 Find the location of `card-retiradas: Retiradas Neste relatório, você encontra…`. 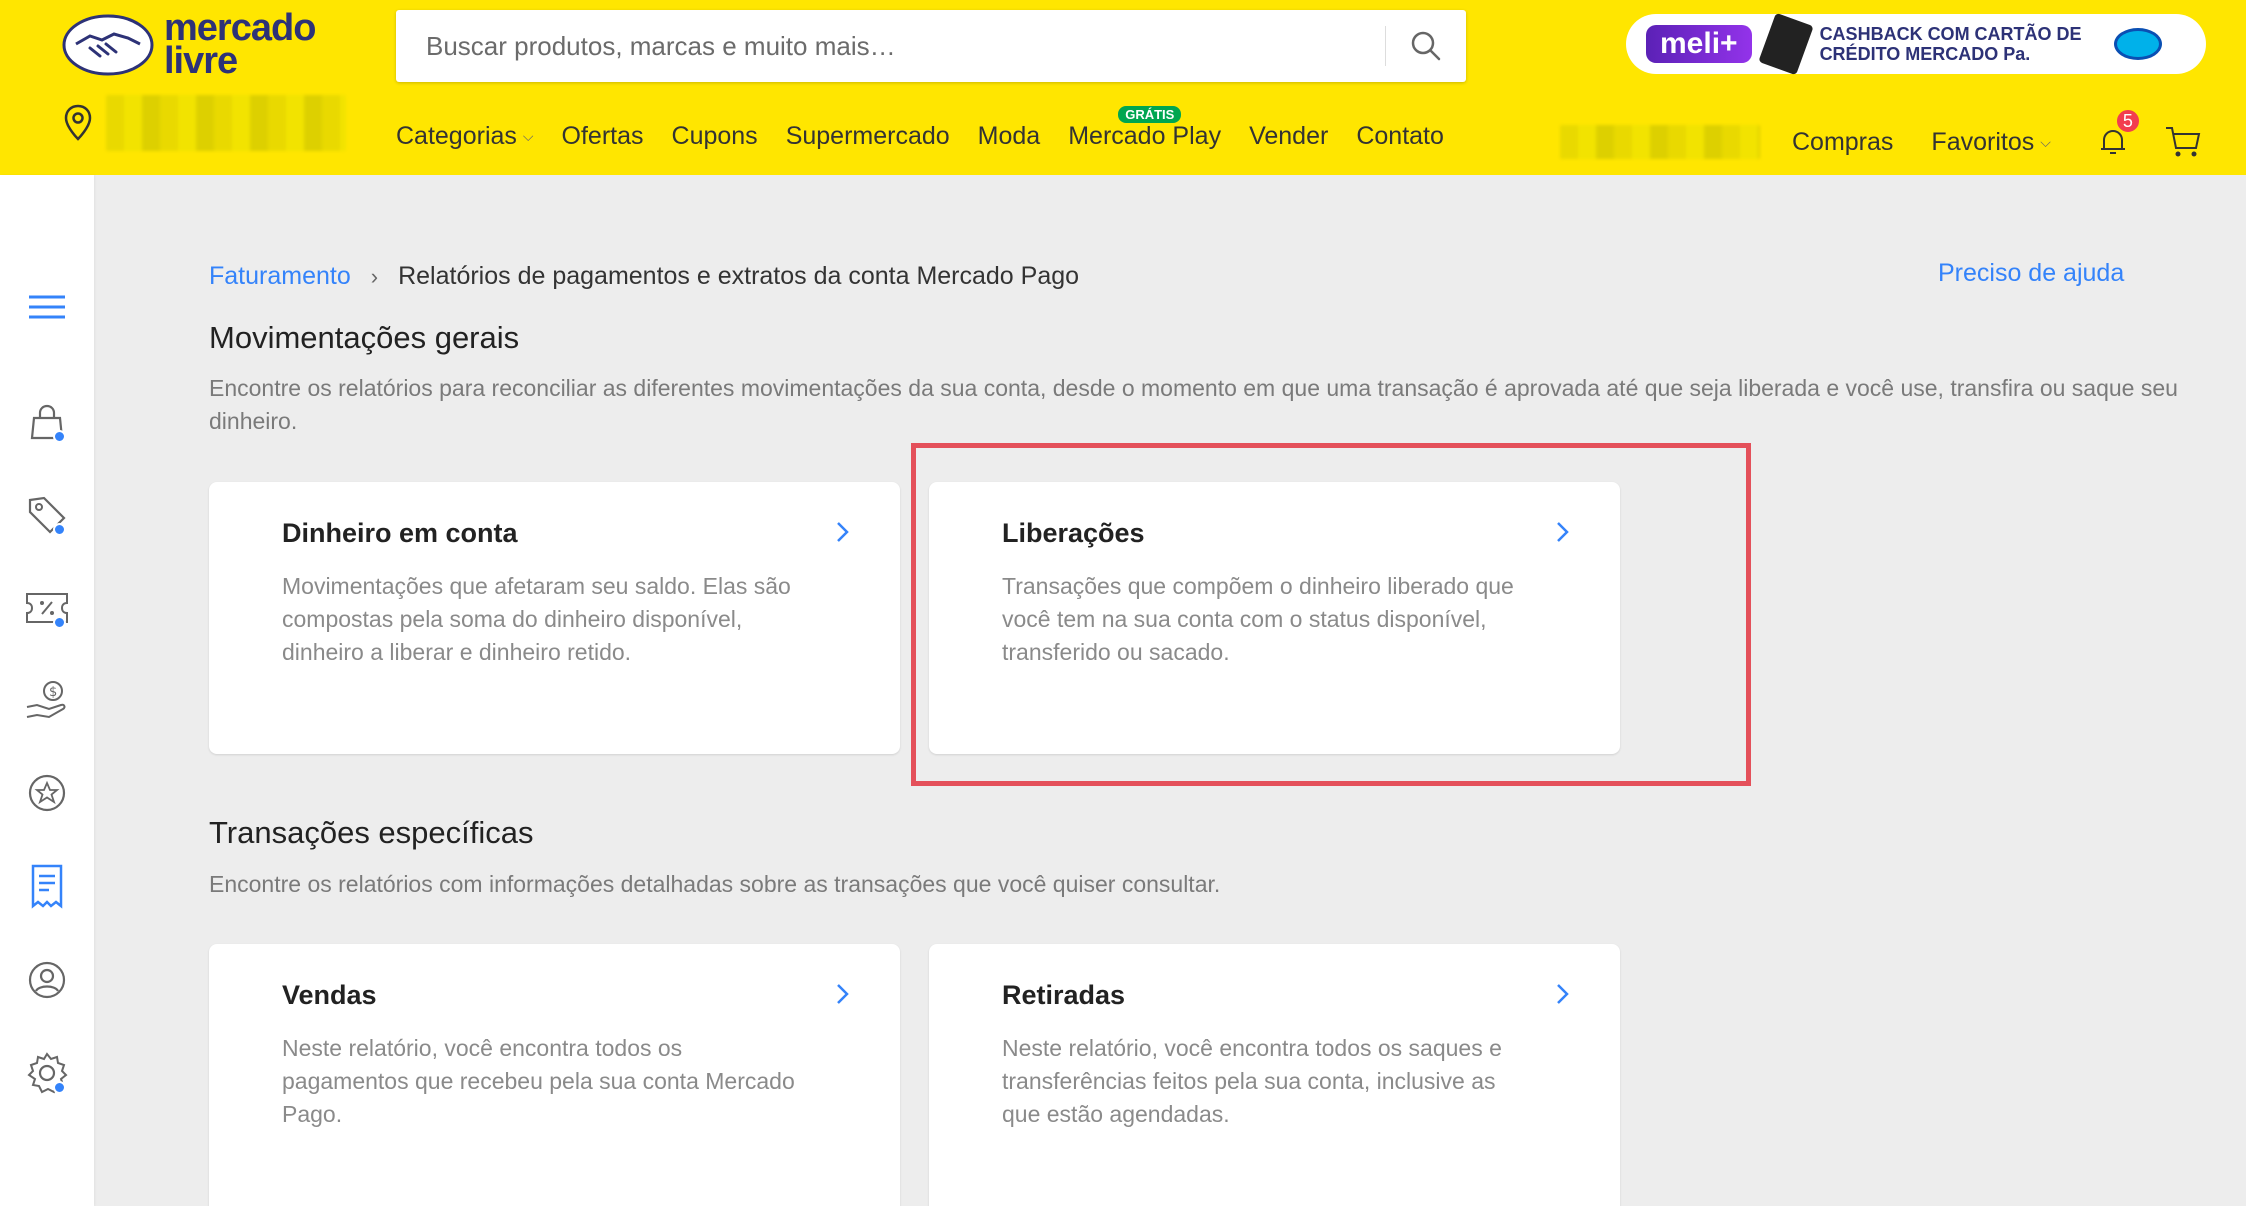

card-retiradas: Retiradas Neste relatório, você encontra… is located at coordinates (1274, 1075).